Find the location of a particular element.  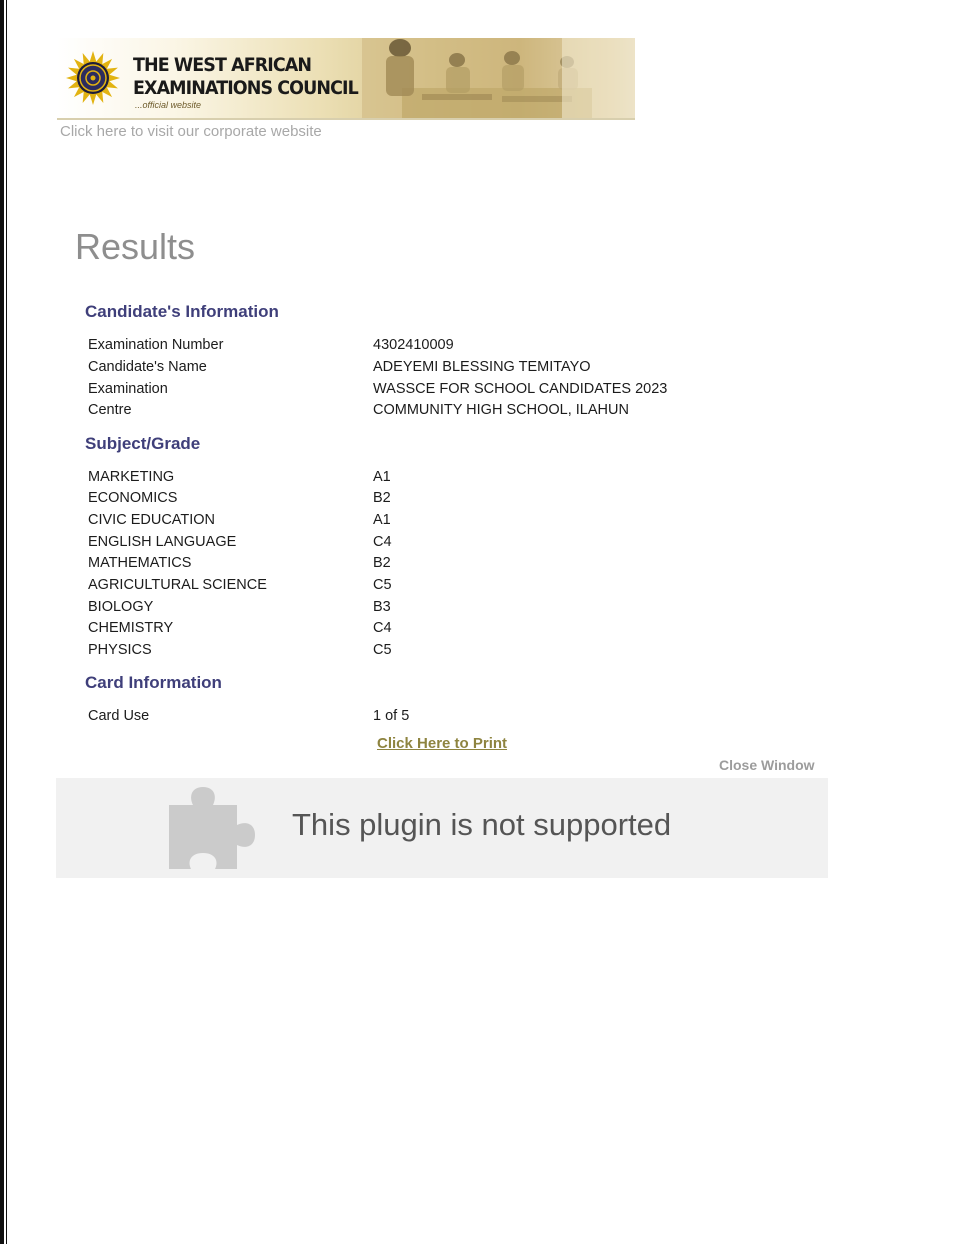

page-title: Results is located at coordinates (135, 246).